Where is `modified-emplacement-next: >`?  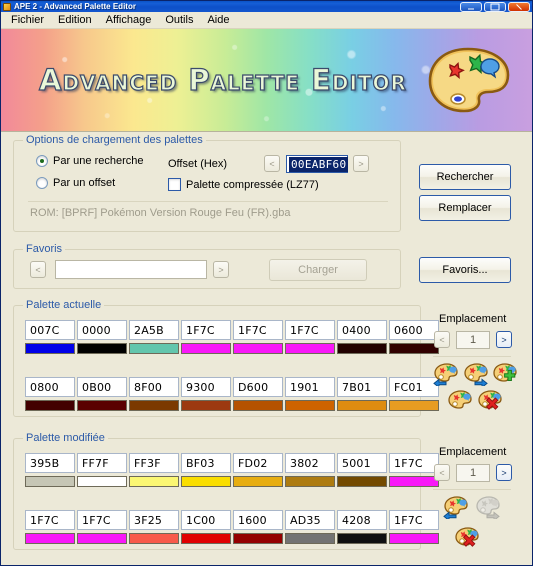 modified-emplacement-next: > is located at coordinates (504, 472).